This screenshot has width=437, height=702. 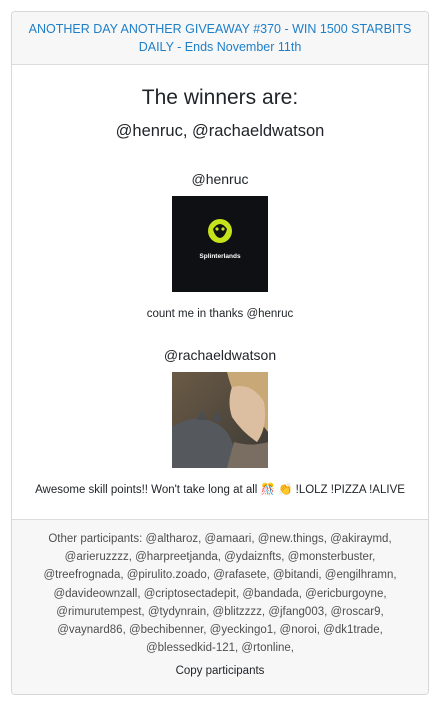 What do you see at coordinates (220, 671) in the screenshot?
I see `copy-participants-button: Copy participants` at bounding box center [220, 671].